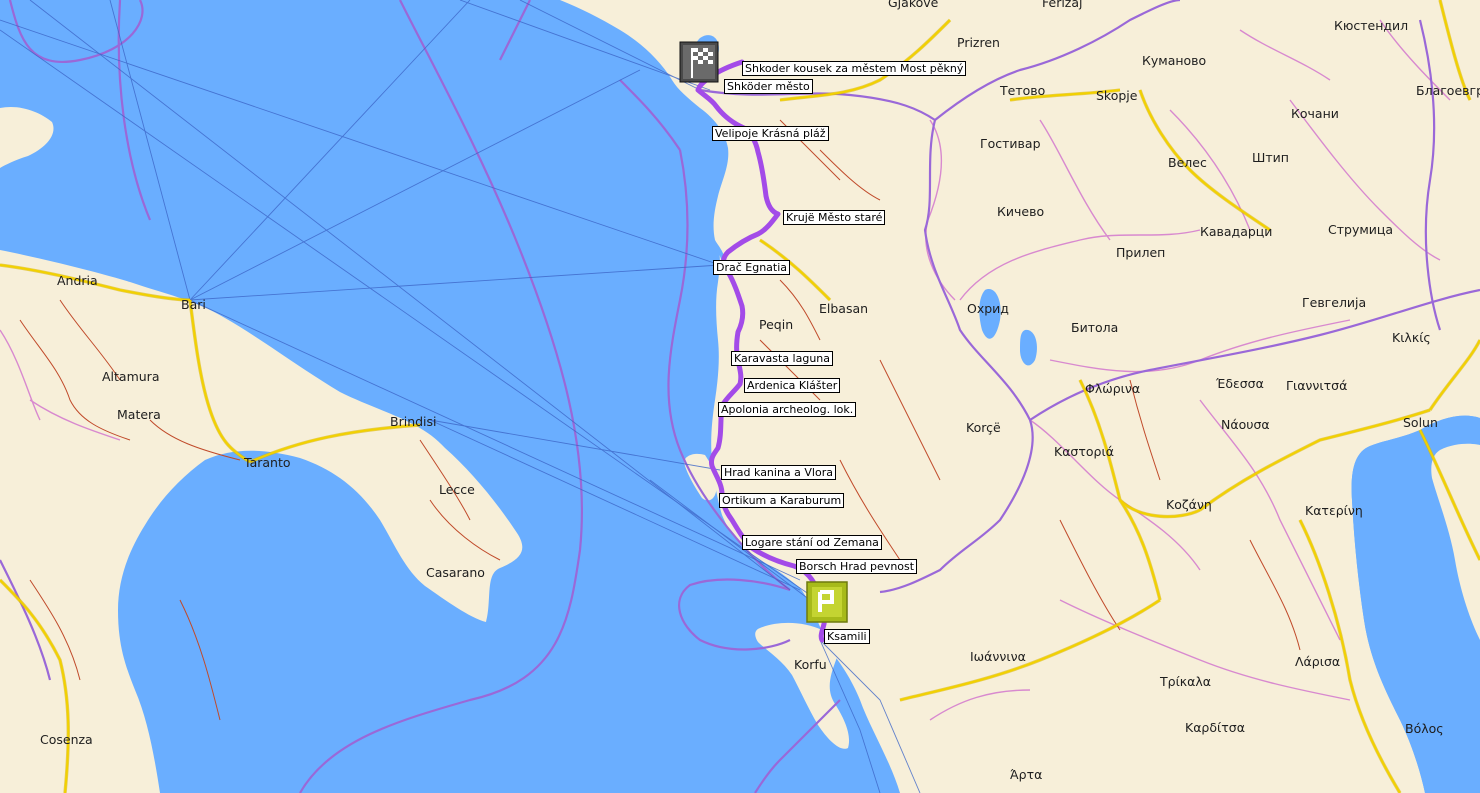  Describe the element at coordinates (847, 636) in the screenshot. I see `waypoint-label: Ksamili` at that location.